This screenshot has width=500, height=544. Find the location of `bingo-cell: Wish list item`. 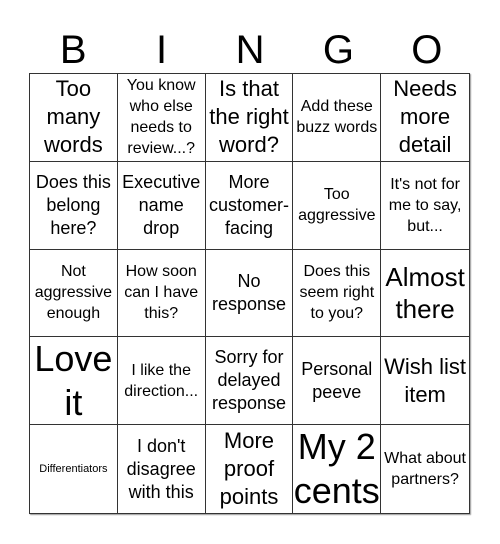

bingo-cell: Wish list item is located at coordinates (425, 381).